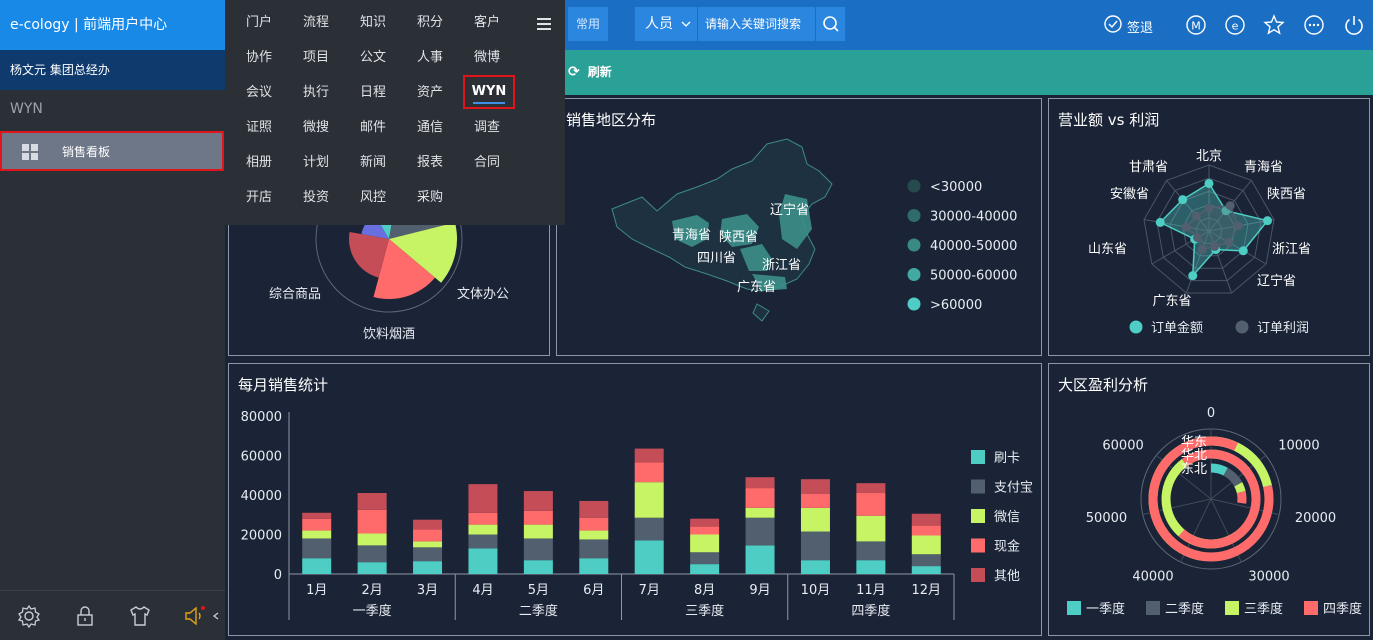  What do you see at coordinates (316, 163) in the screenshot?
I see `menu-item-21: 计划` at bounding box center [316, 163].